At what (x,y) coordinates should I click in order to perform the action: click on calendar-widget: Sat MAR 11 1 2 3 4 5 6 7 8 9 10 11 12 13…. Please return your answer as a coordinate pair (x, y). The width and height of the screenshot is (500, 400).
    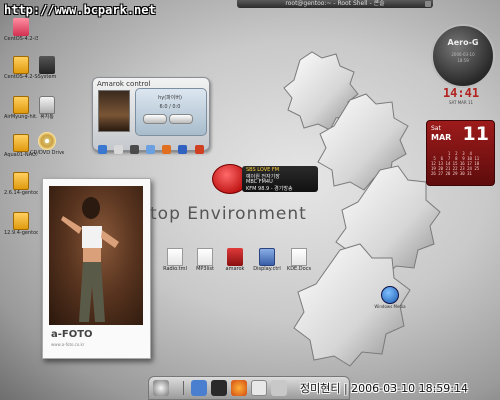
    Looking at the image, I should click on (460, 153).